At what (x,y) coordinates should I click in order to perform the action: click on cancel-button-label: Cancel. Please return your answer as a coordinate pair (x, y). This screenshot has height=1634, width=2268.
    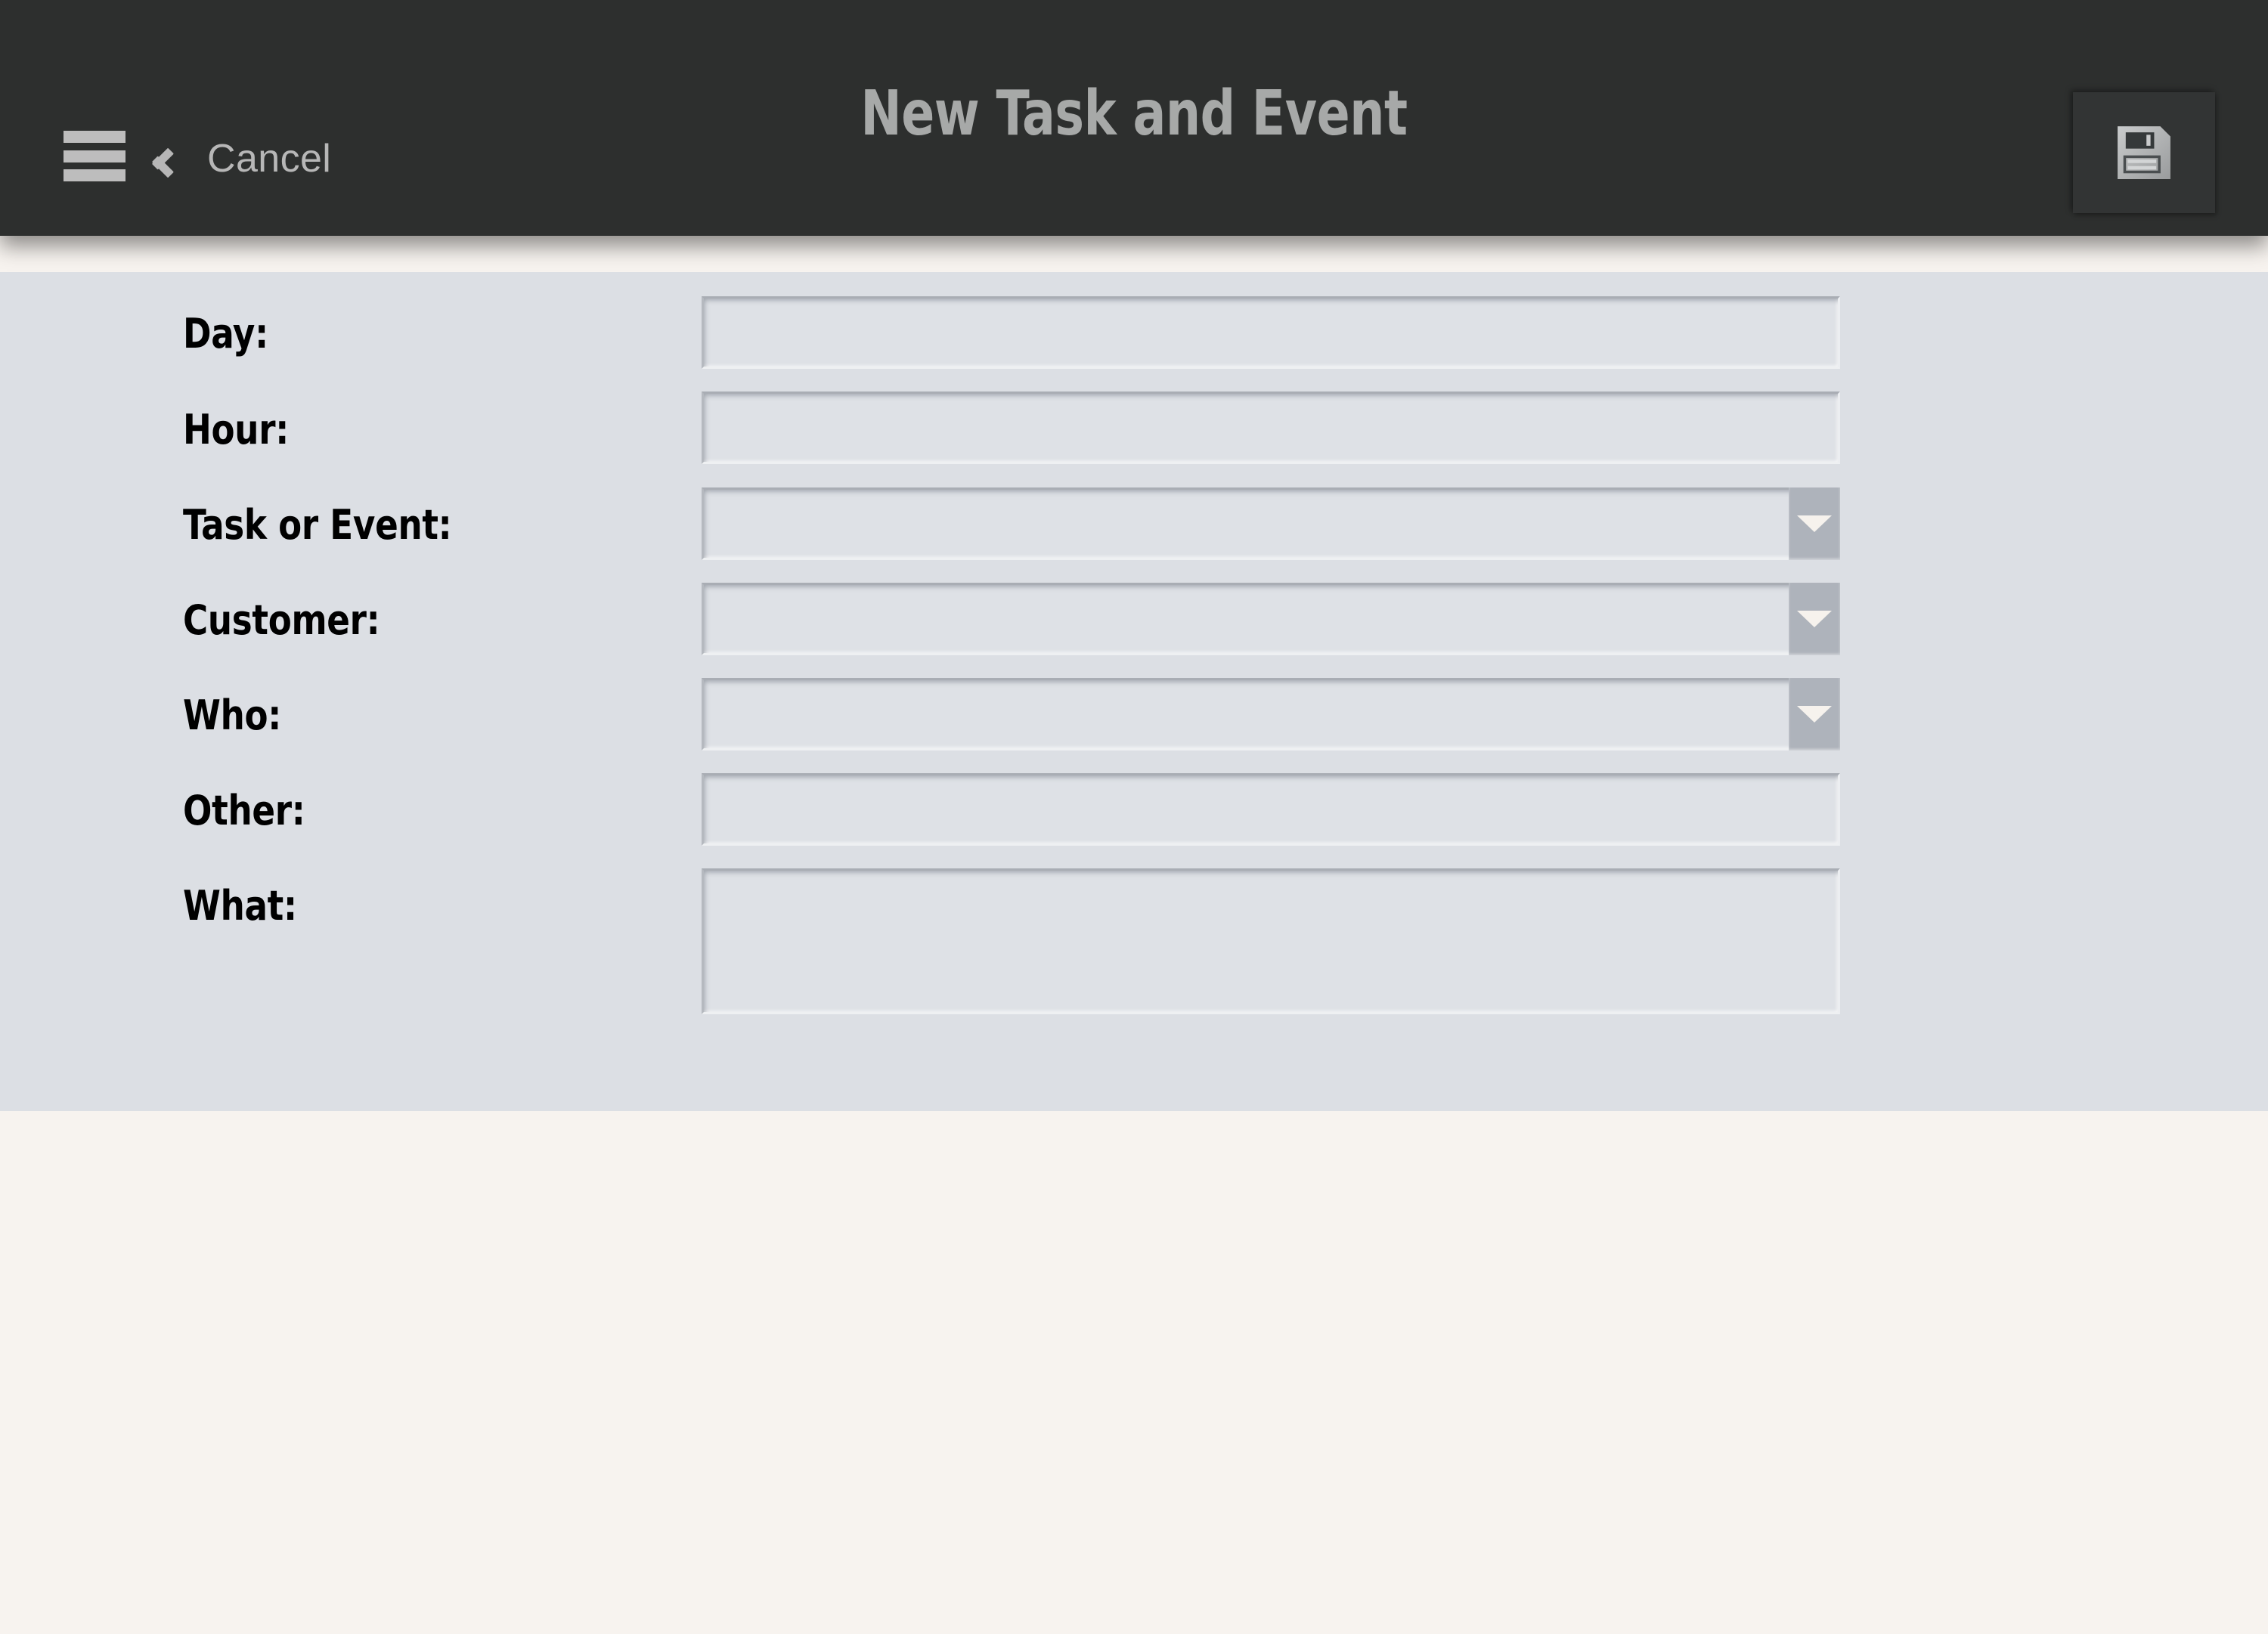
    Looking at the image, I should click on (269, 159).